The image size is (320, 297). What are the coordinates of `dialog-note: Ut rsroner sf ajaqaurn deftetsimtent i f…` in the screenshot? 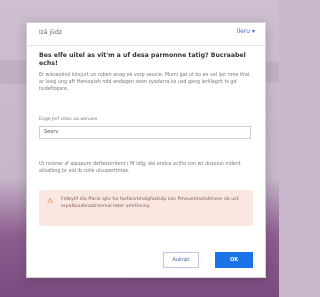 It's located at (140, 168).